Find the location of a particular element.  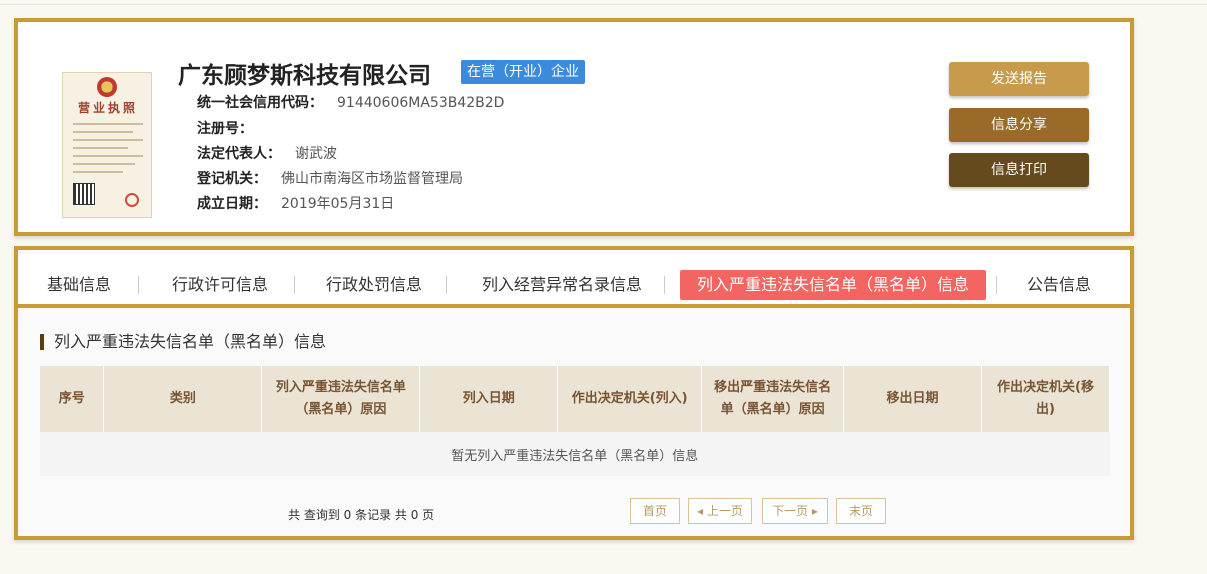

first-page-button: 首页 is located at coordinates (655, 511).